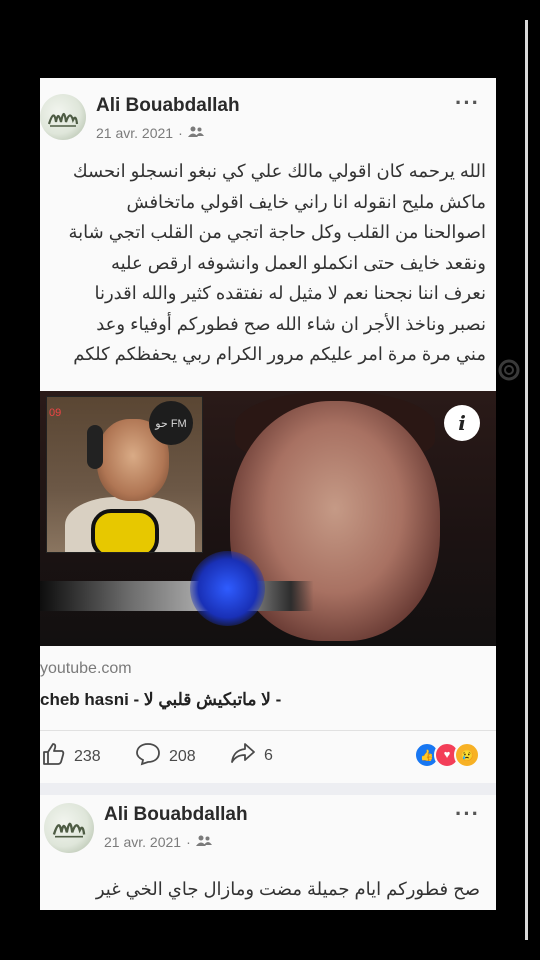  I want to click on station-logo: حو FM, so click(171, 423).